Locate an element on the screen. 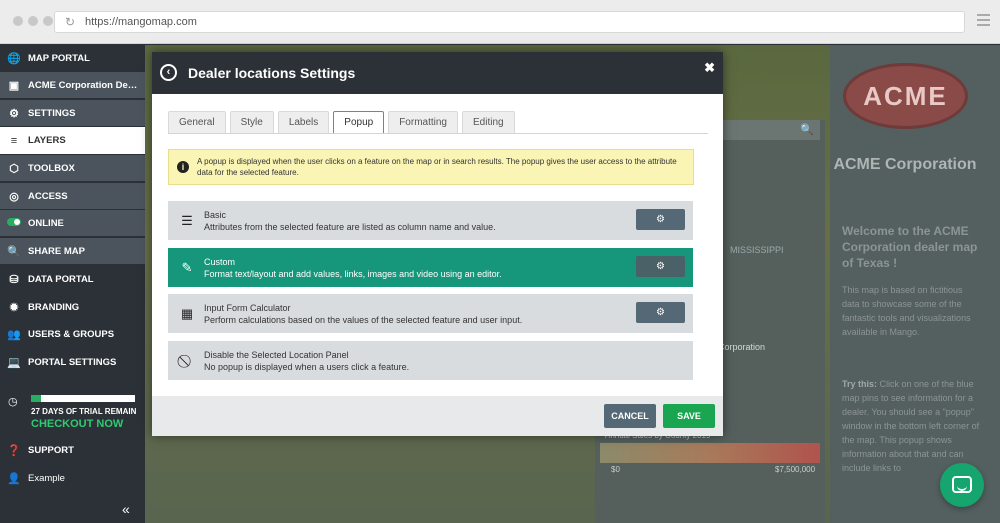  chat-icon is located at coordinates (962, 484).